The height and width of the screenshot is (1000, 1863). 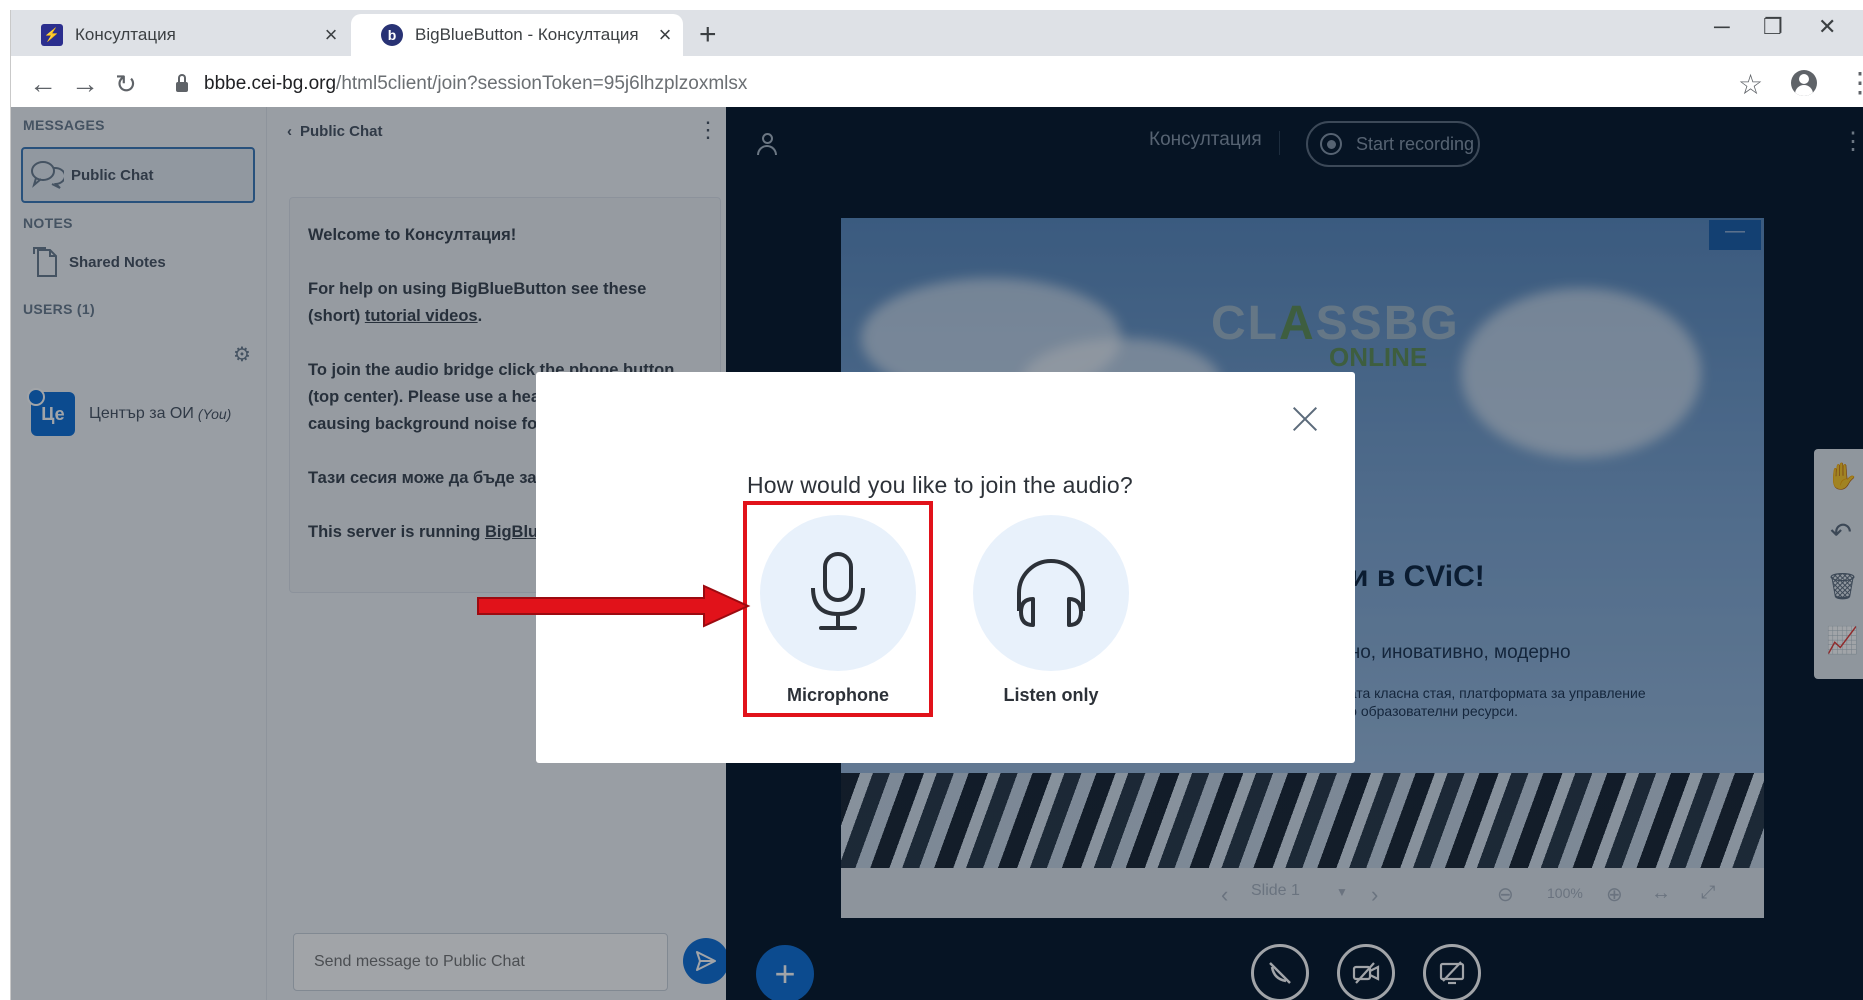 I want to click on close-icon, so click(x=1305, y=419).